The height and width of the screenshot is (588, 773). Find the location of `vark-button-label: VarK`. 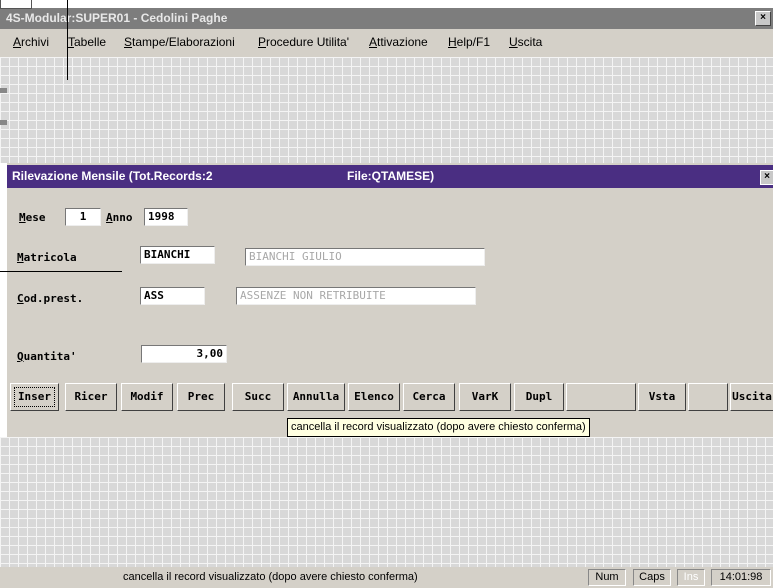

vark-button-label: VarK is located at coordinates (485, 396).